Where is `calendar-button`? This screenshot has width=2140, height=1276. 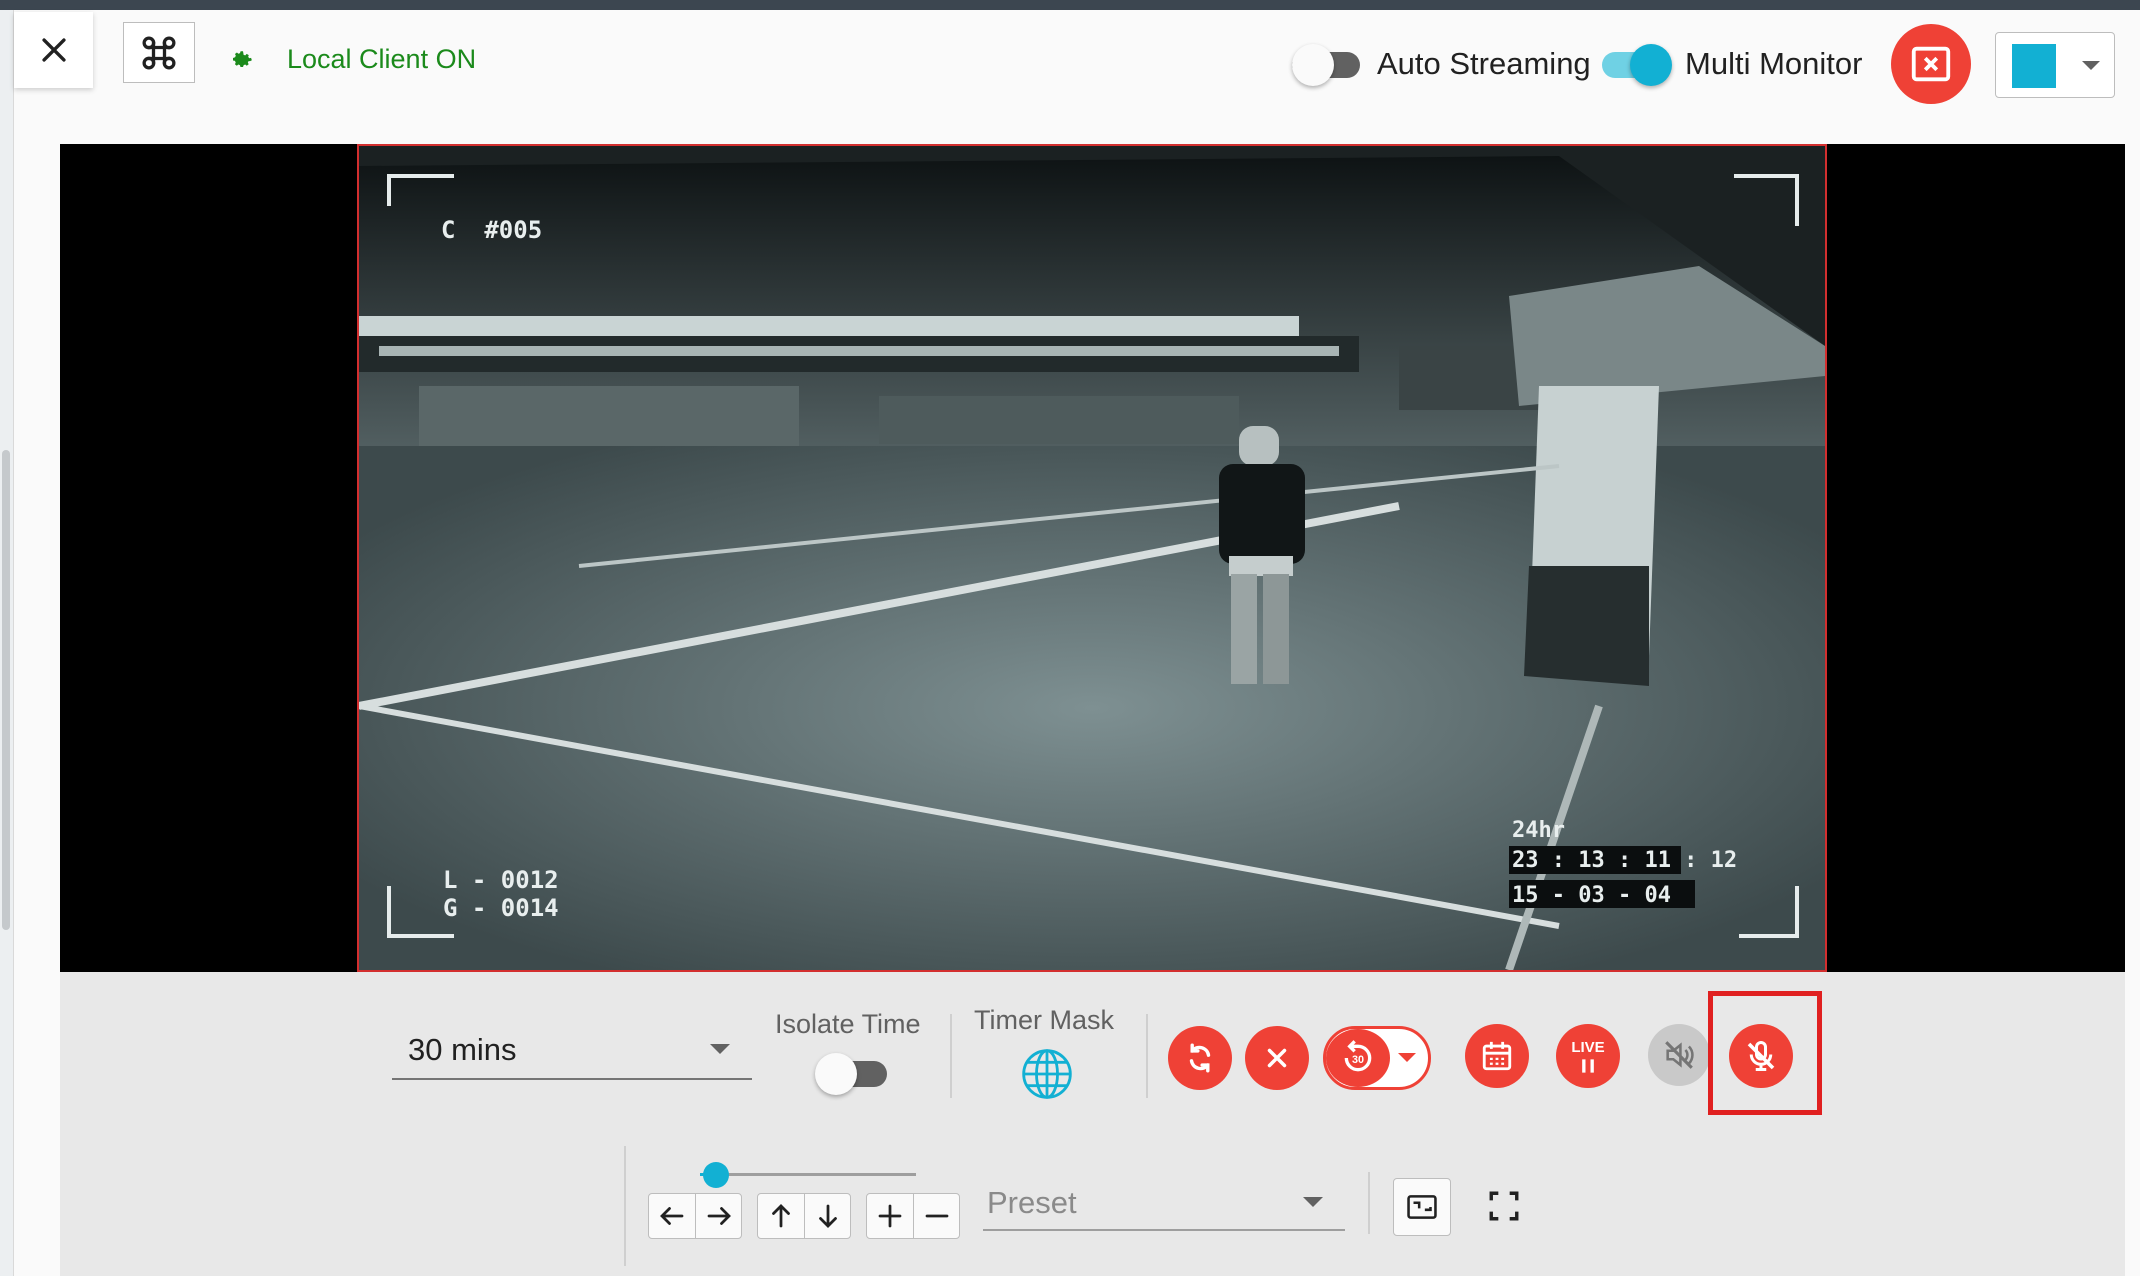
calendar-button is located at coordinates (1497, 1056).